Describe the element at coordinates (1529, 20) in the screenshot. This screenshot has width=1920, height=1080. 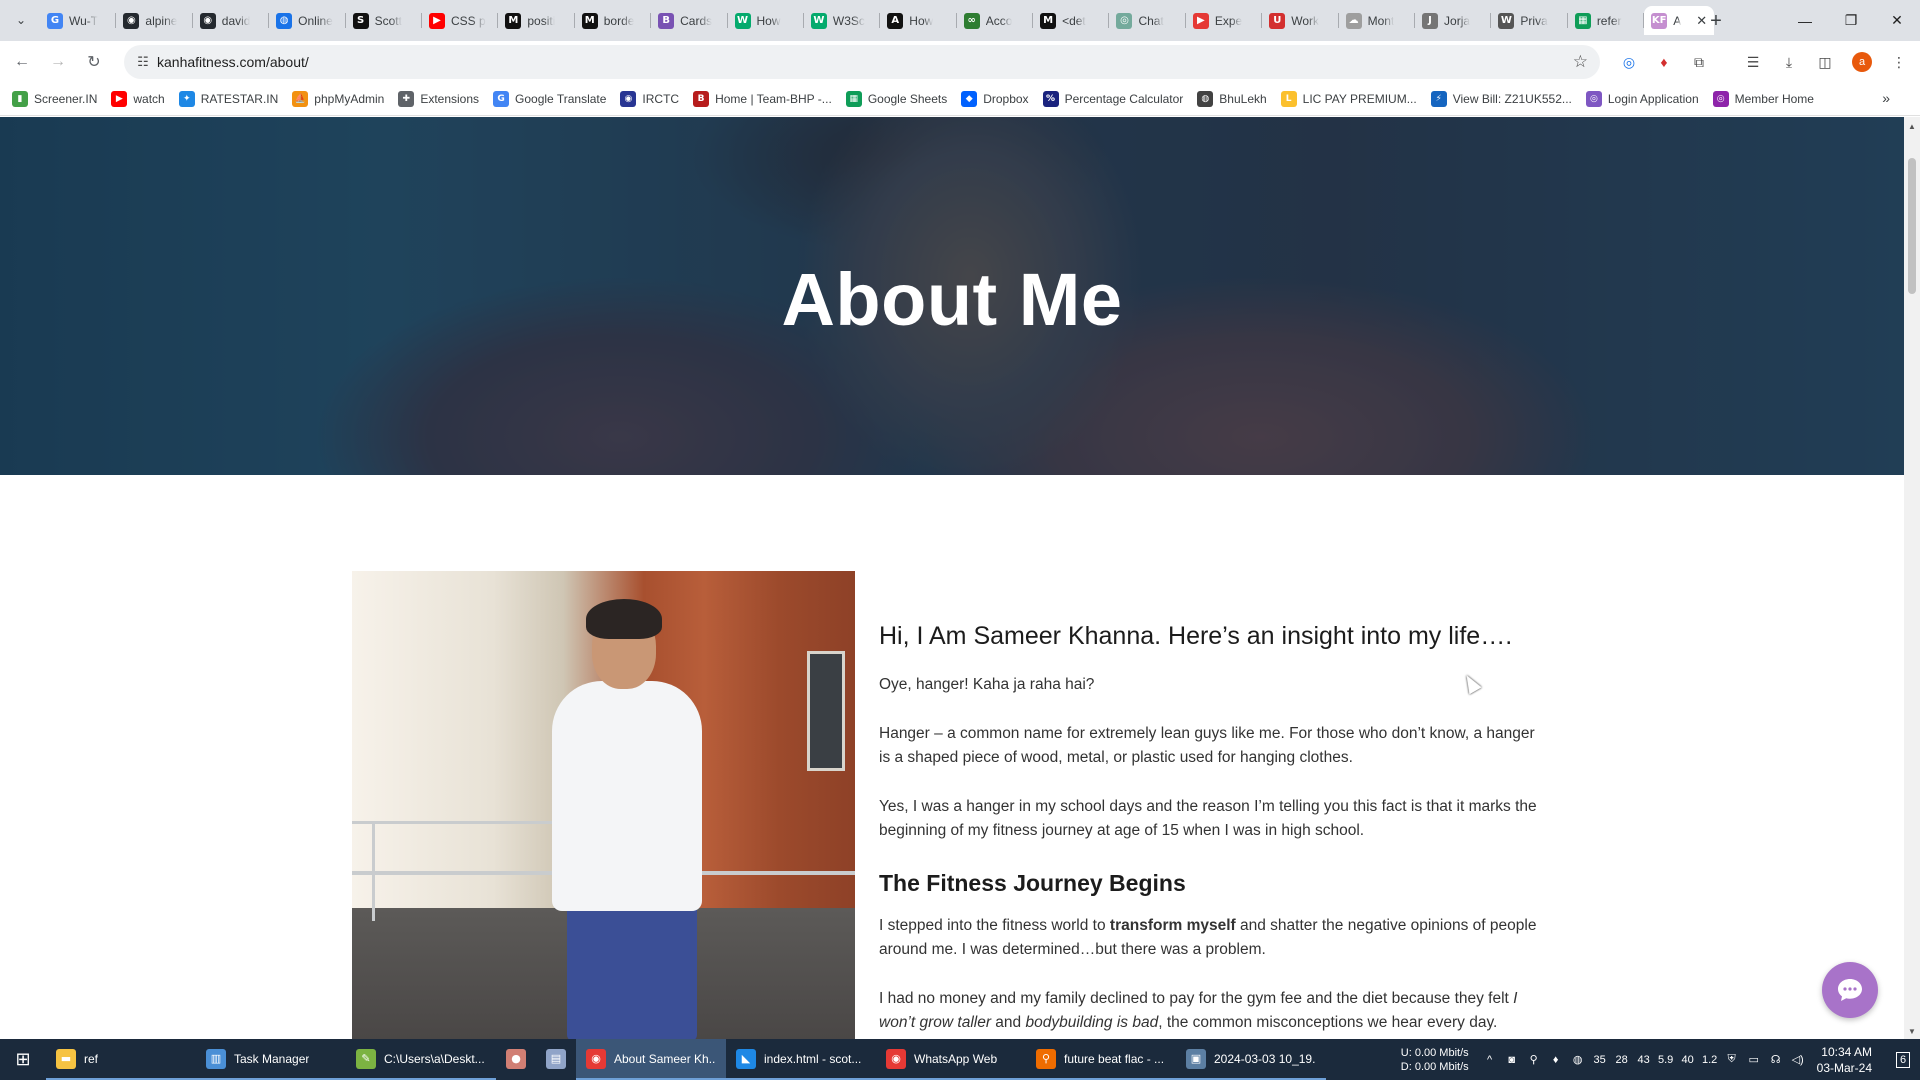
I see `browser-tab: W Priva` at that location.